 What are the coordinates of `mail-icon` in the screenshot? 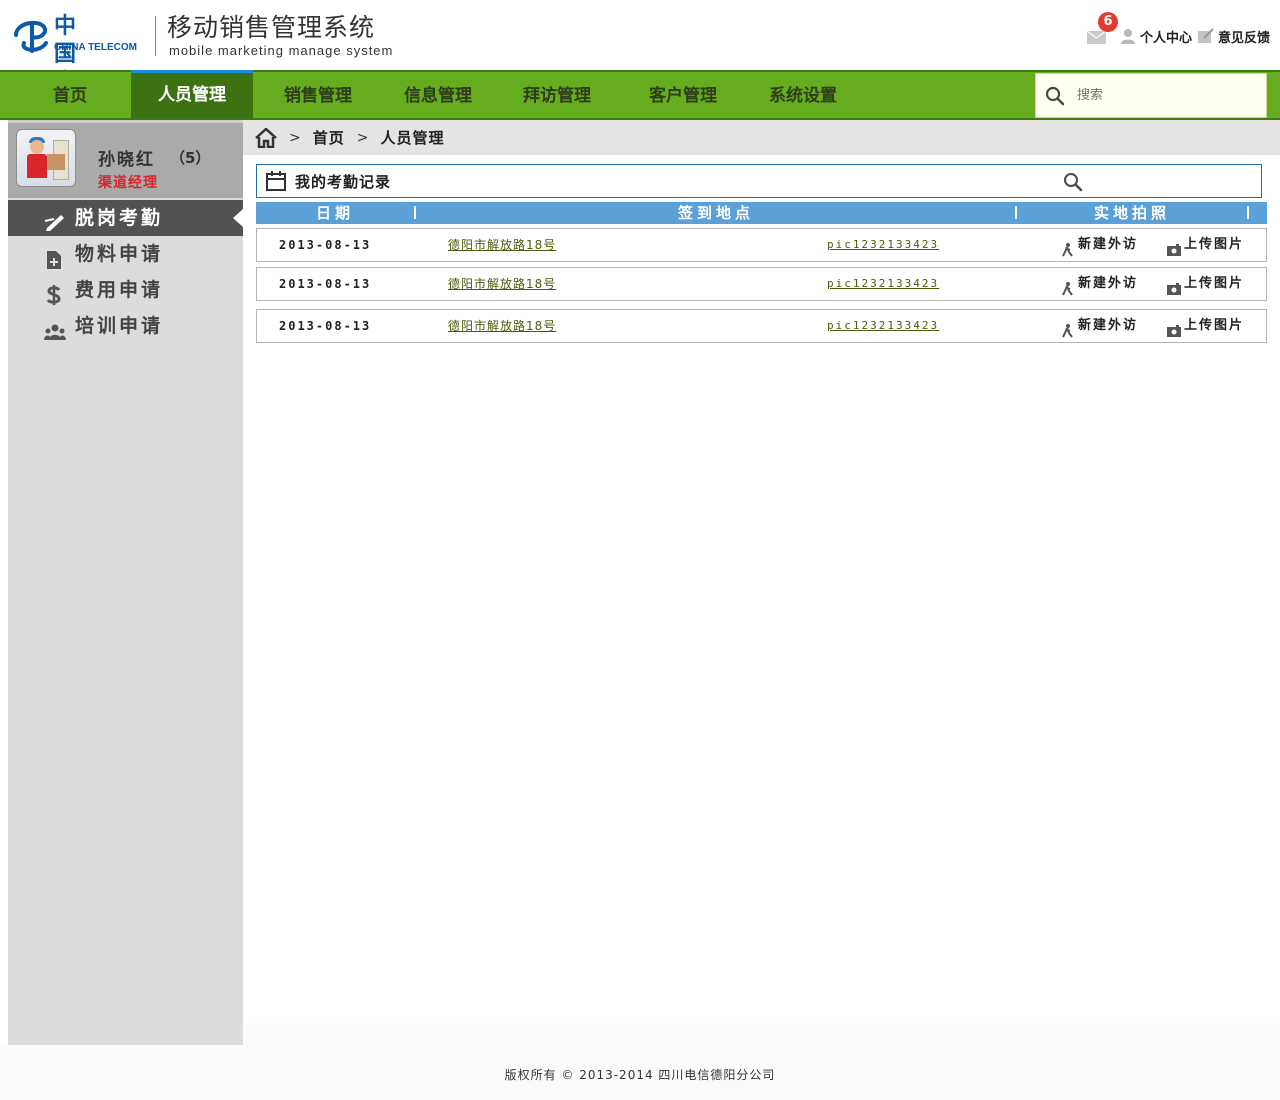 It's located at (1096, 37).